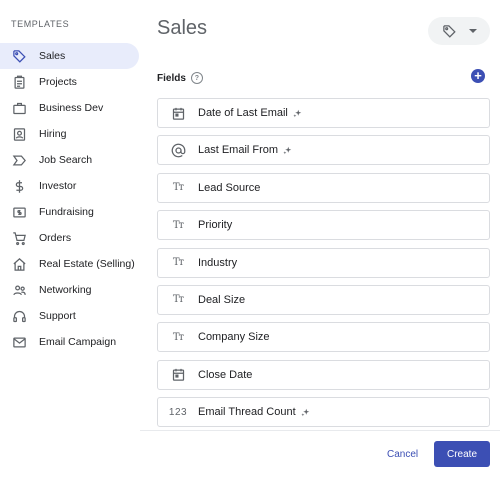  I want to click on briefcase-icon, so click(19, 108).